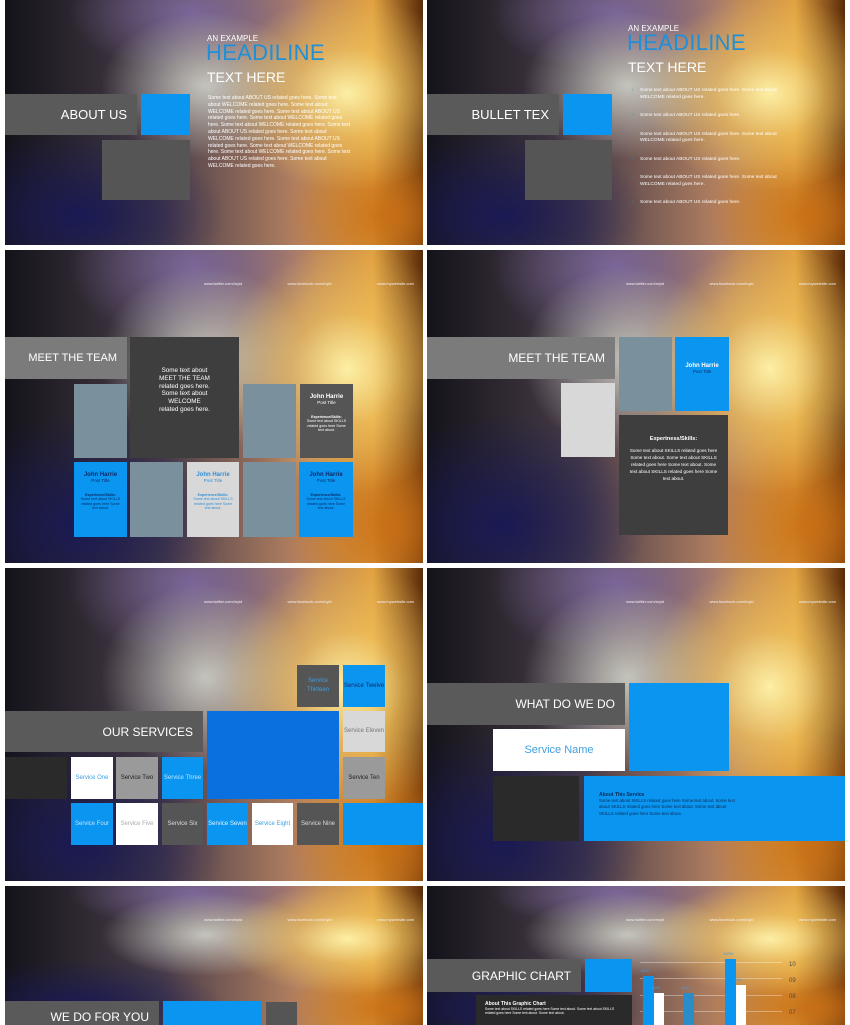 The height and width of the screenshot is (1025, 850). What do you see at coordinates (272, 824) in the screenshot?
I see `service-tile: Service Eight` at bounding box center [272, 824].